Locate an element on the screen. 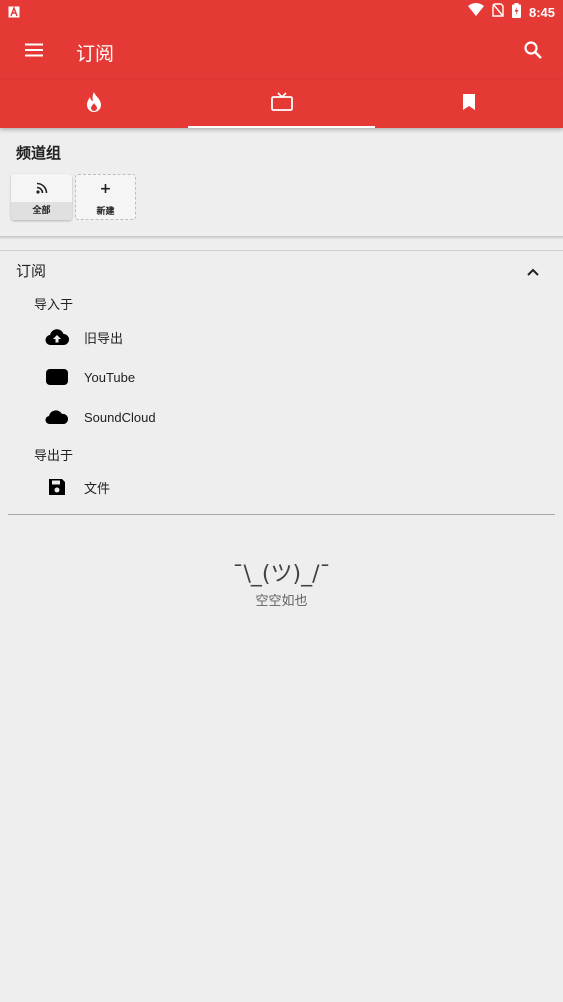 The image size is (563, 1002). no-sim-icon is located at coordinates (498, 12).